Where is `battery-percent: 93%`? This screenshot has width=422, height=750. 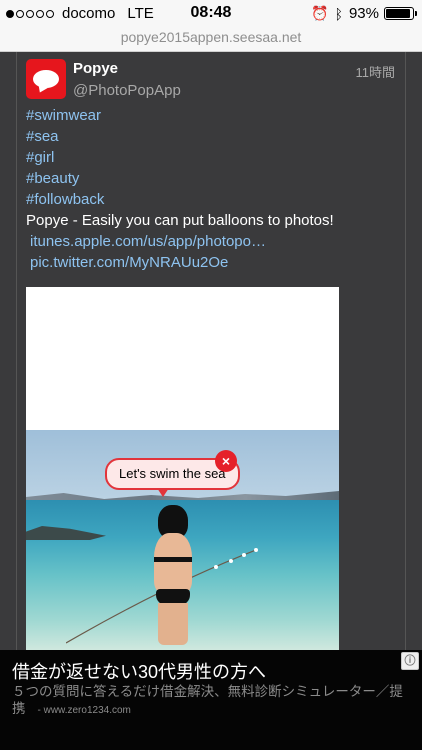 battery-percent: 93% is located at coordinates (363, 13).